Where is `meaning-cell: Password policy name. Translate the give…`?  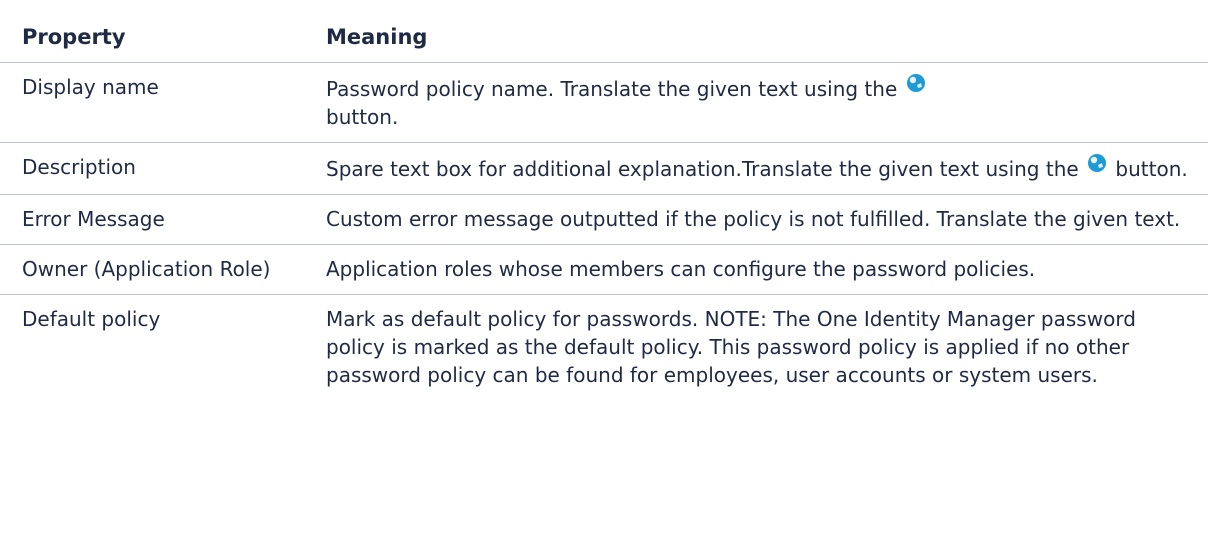
meaning-cell: Password policy name. Translate the give… is located at coordinates (756, 102).